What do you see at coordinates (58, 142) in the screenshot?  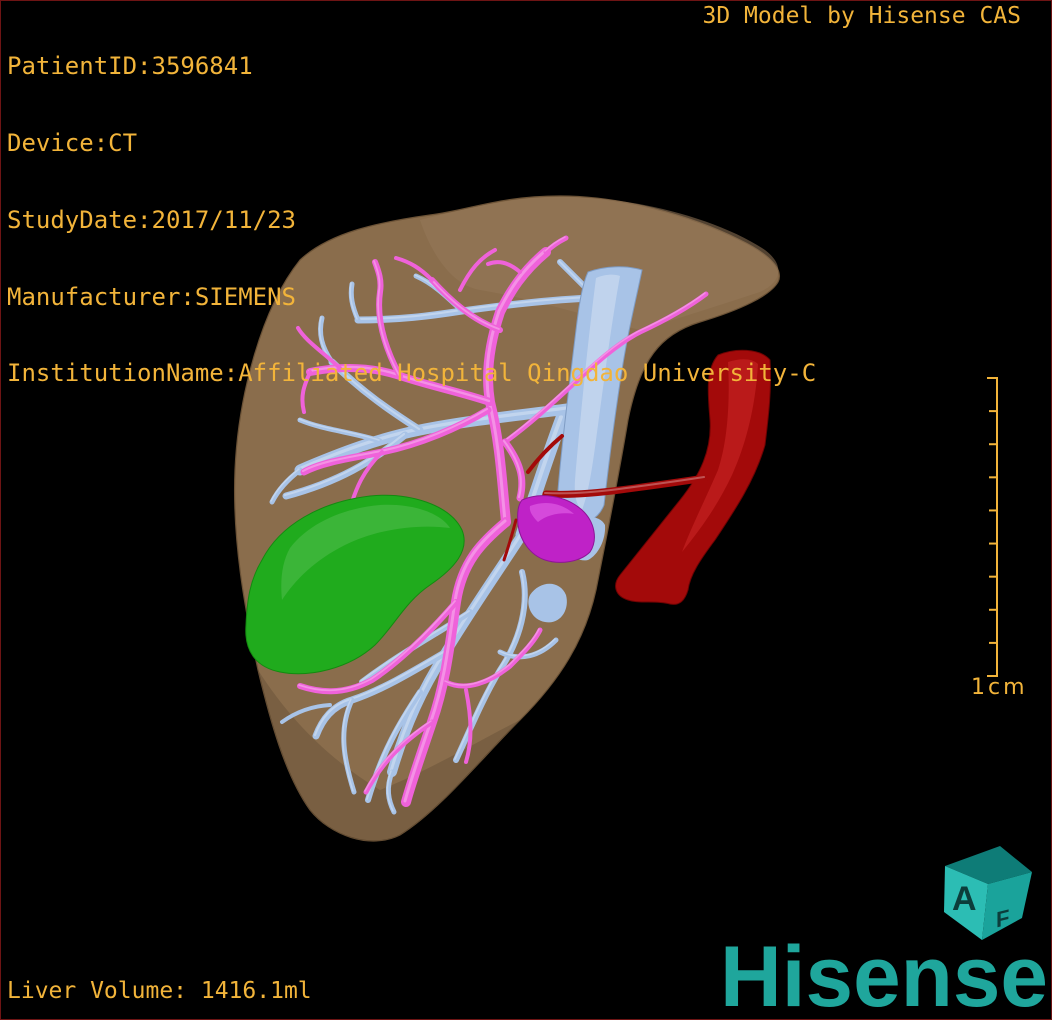 I see `device-label: Device:` at bounding box center [58, 142].